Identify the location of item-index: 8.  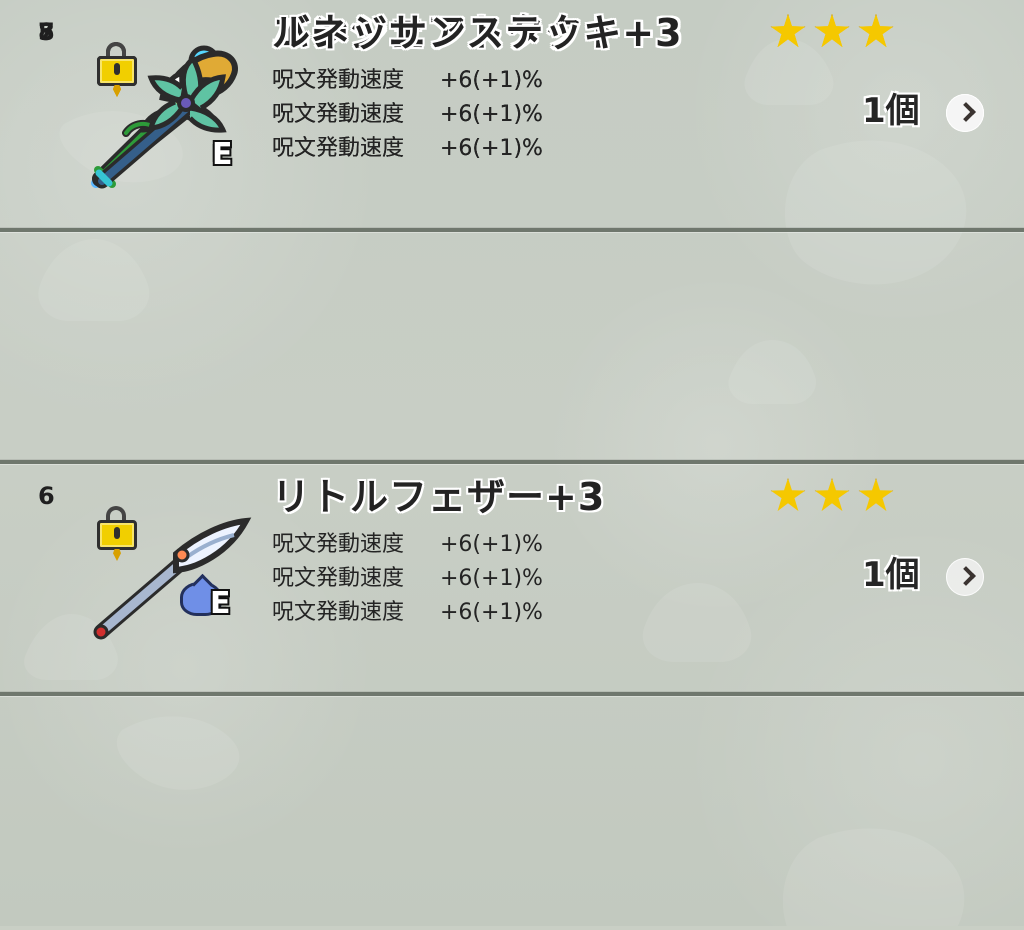
(46, 32).